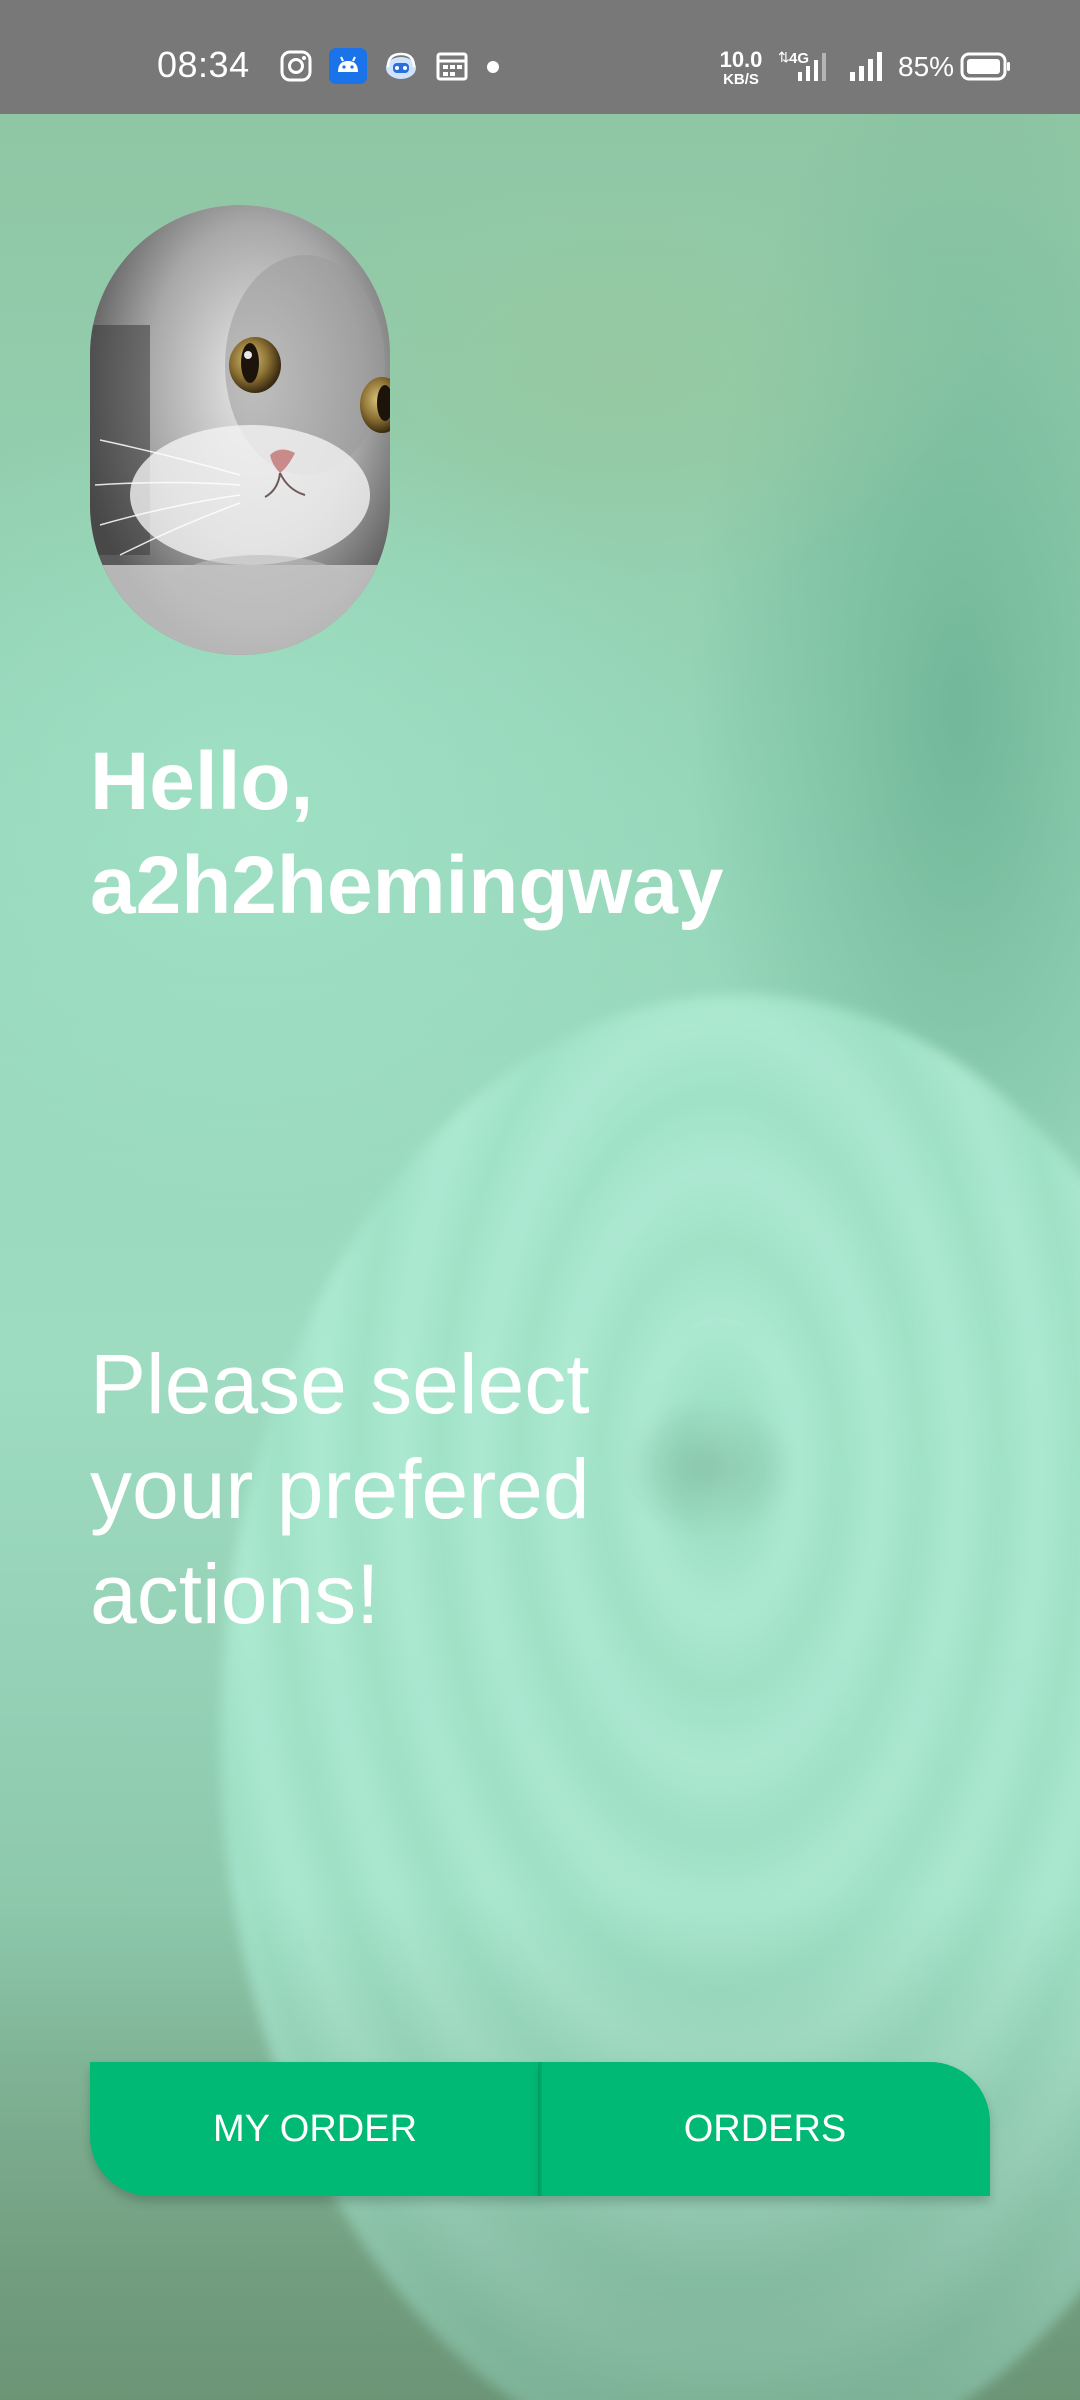 Image resolution: width=1080 pixels, height=2400 pixels. I want to click on action-prompt-line-2: your prefered, so click(340, 1489).